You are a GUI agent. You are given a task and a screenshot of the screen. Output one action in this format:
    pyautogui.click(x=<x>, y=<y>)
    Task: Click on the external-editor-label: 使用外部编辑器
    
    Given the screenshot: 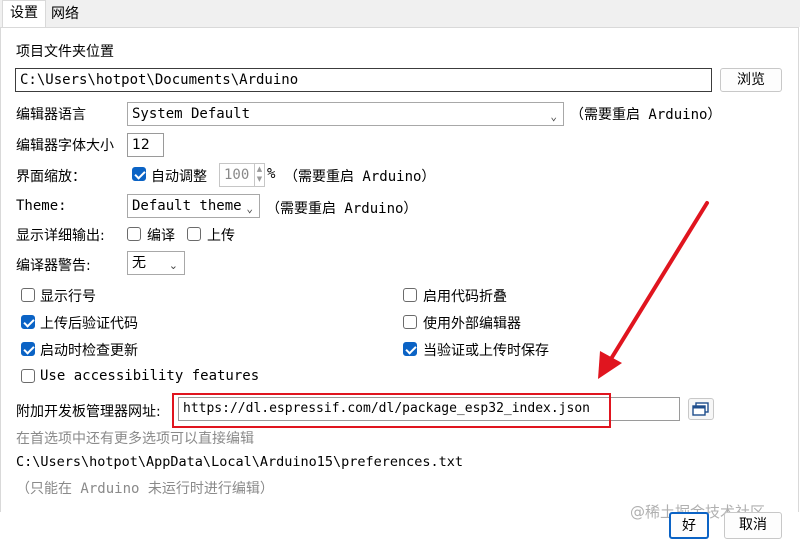 What is the action you would take?
    pyautogui.click(x=472, y=324)
    